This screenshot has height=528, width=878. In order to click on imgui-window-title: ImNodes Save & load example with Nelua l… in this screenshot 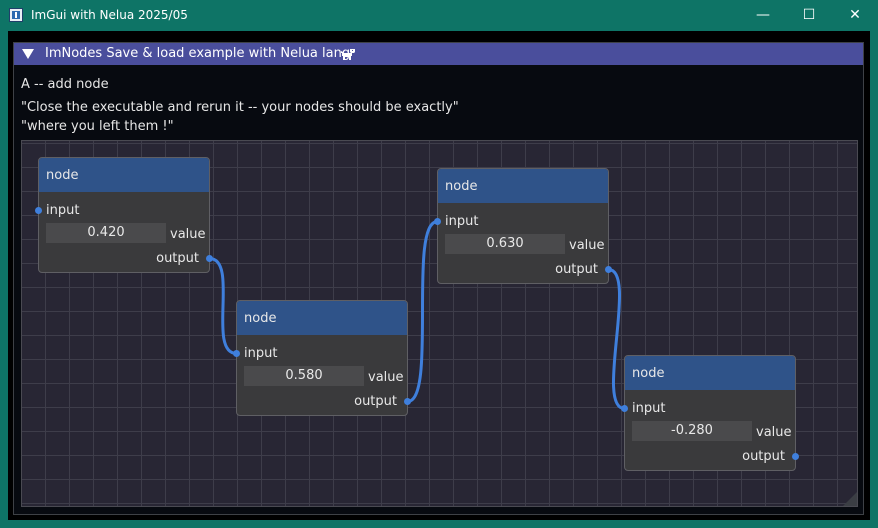, I will do `click(198, 53)`.